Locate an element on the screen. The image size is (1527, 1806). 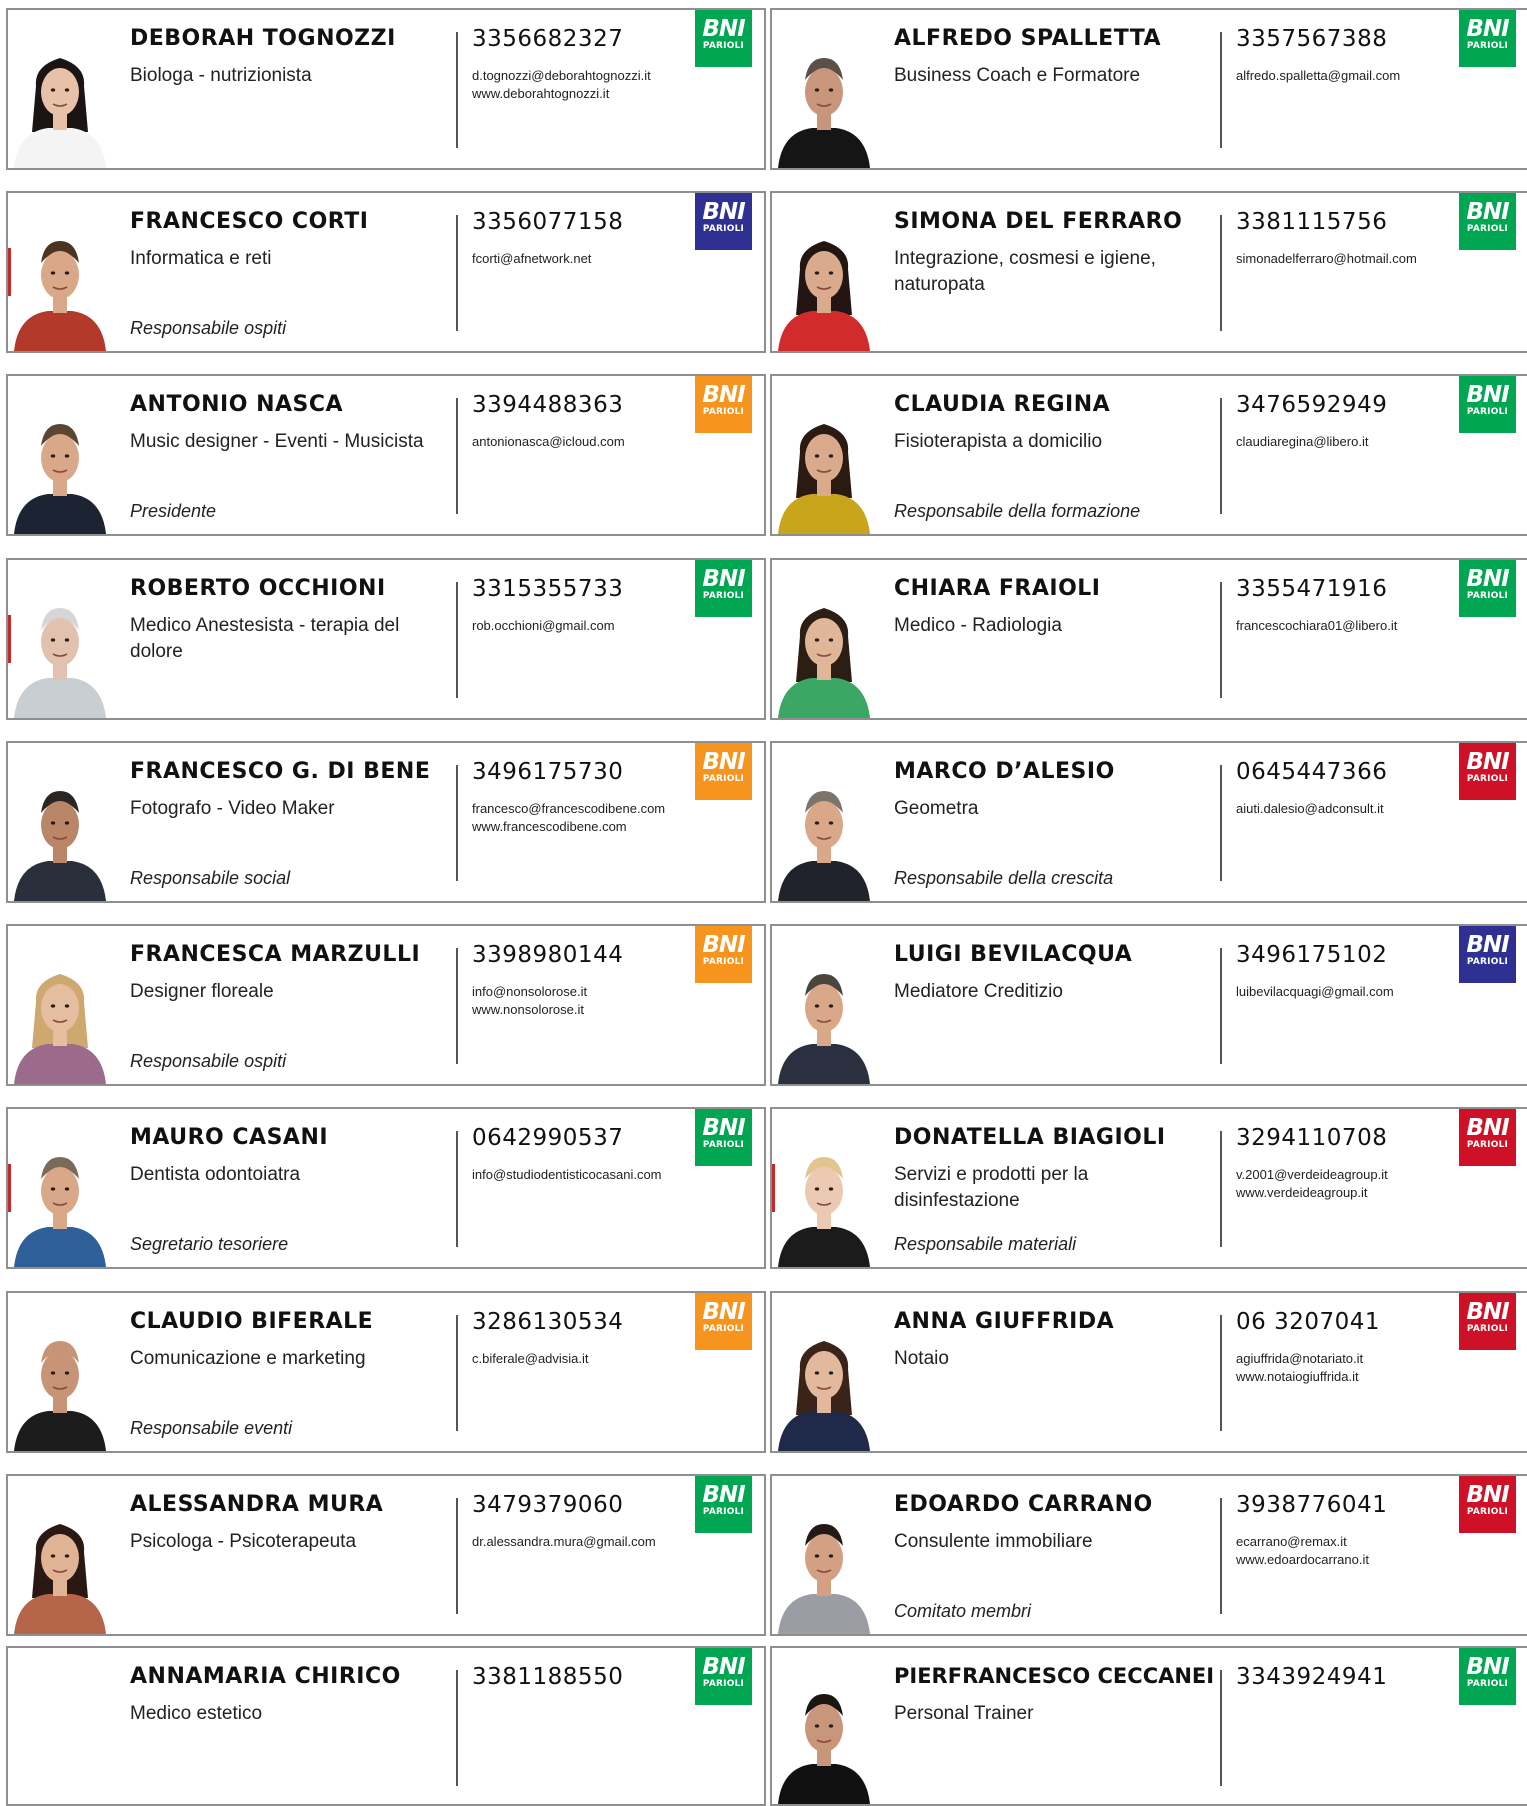
member-profession: Personal Trainer is located at coordinates (964, 1713).